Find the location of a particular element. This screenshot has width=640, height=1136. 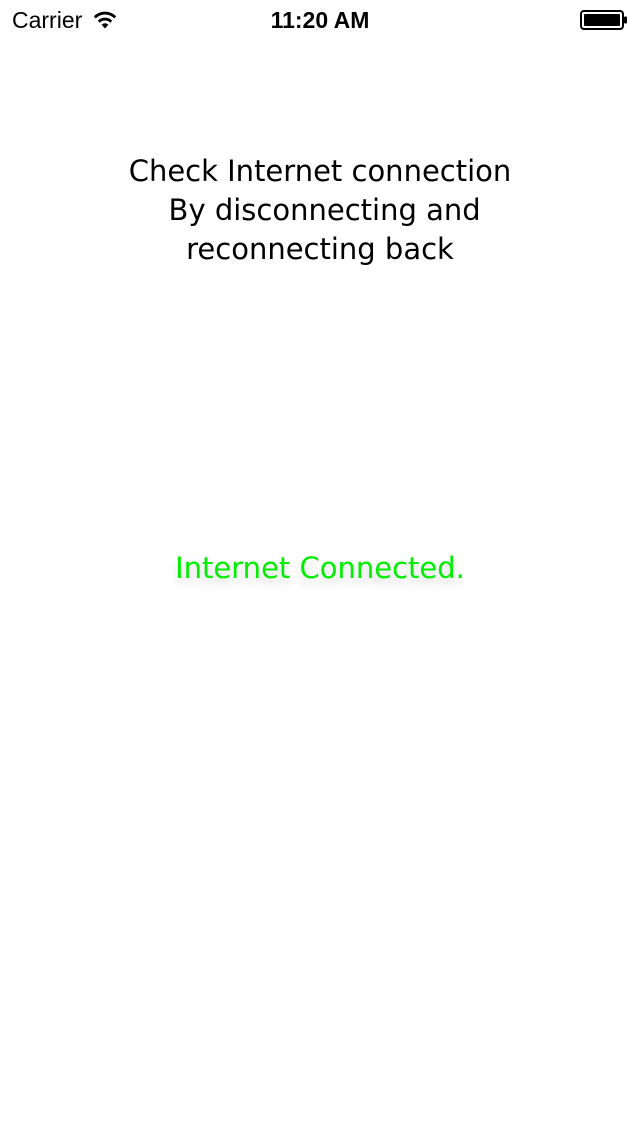

instructions-line-2: By disconnecting and is located at coordinates (320, 210).